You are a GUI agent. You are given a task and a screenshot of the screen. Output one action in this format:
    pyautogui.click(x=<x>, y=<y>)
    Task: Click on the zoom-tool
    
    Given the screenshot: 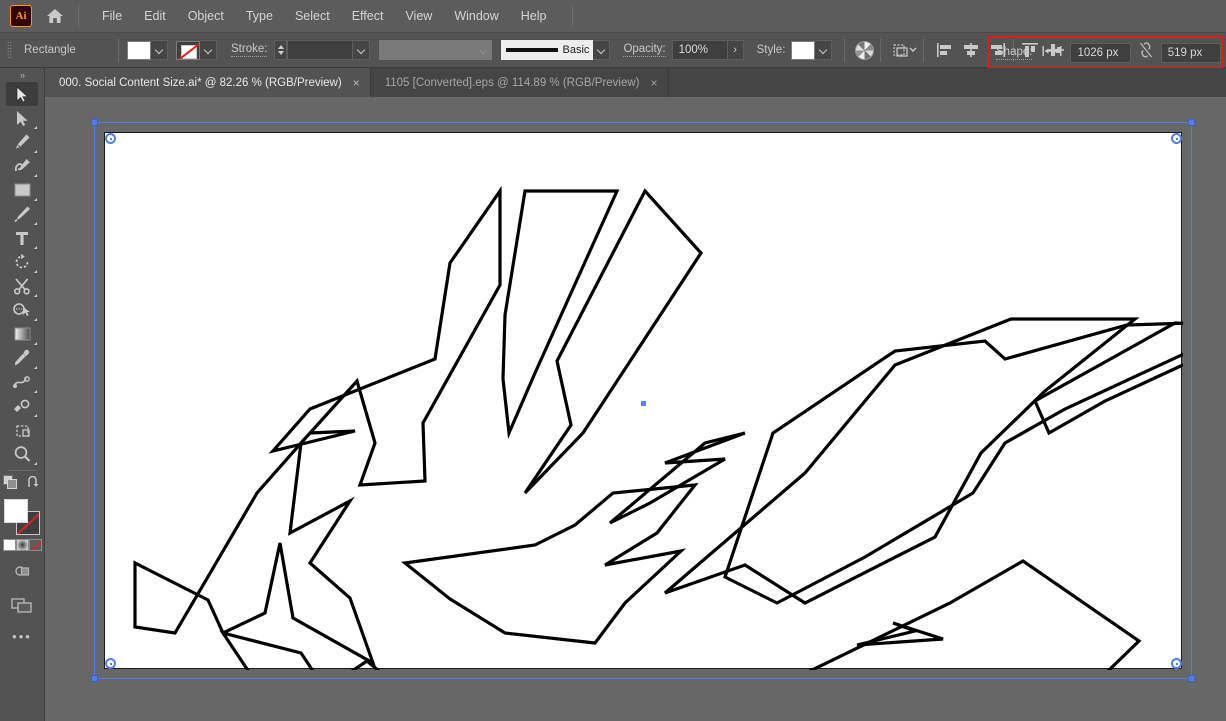 What is the action you would take?
    pyautogui.click(x=22, y=454)
    